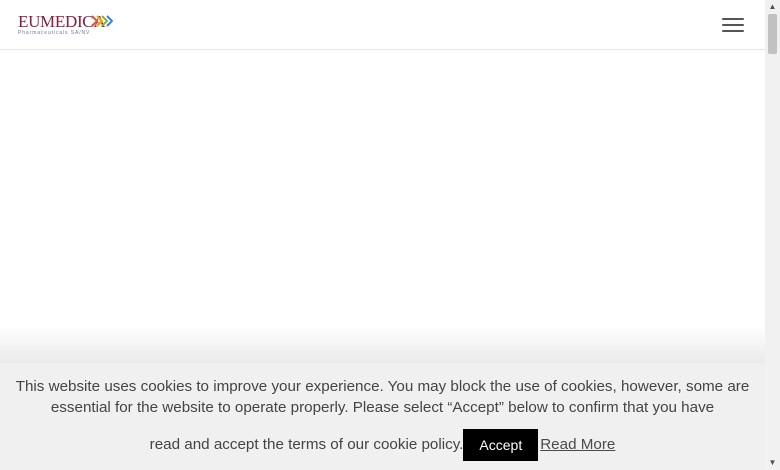 The image size is (780, 470). I want to click on scroll-up-arrow-icon: ▲, so click(772, 7).